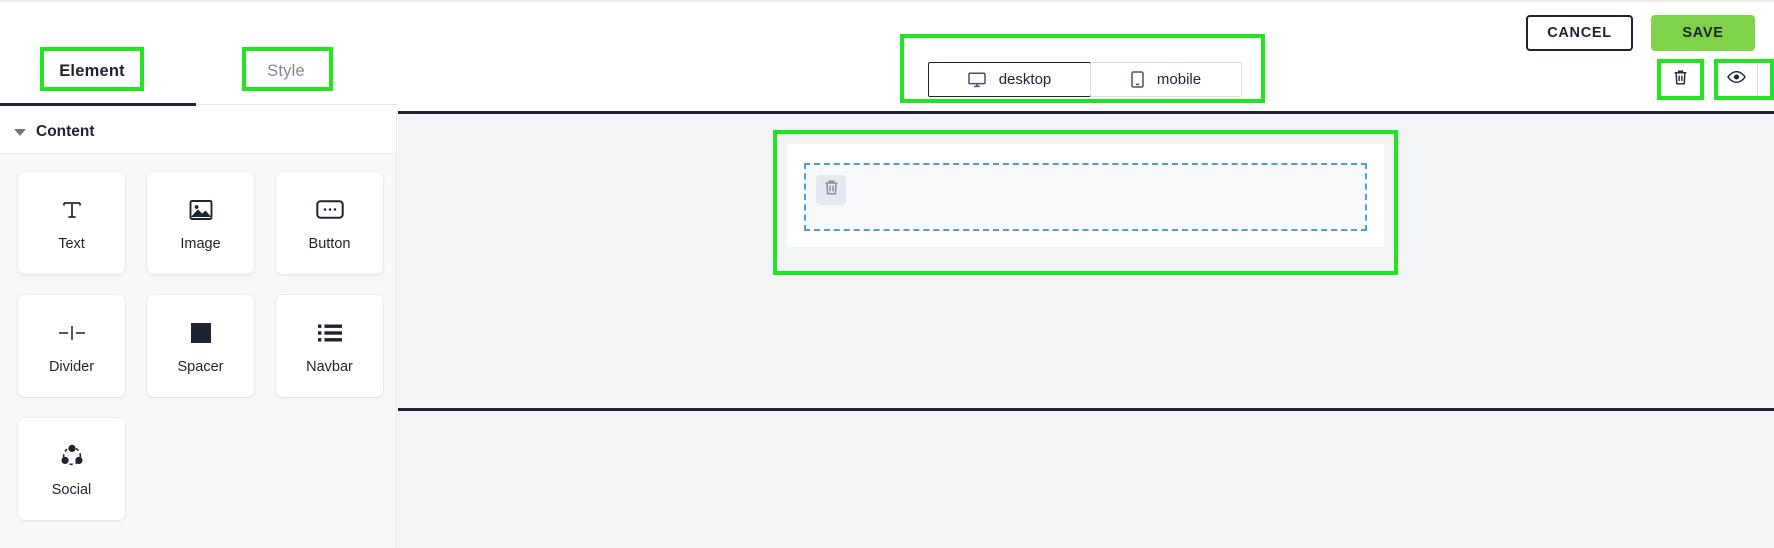  I want to click on social-share-icon, so click(72, 456).